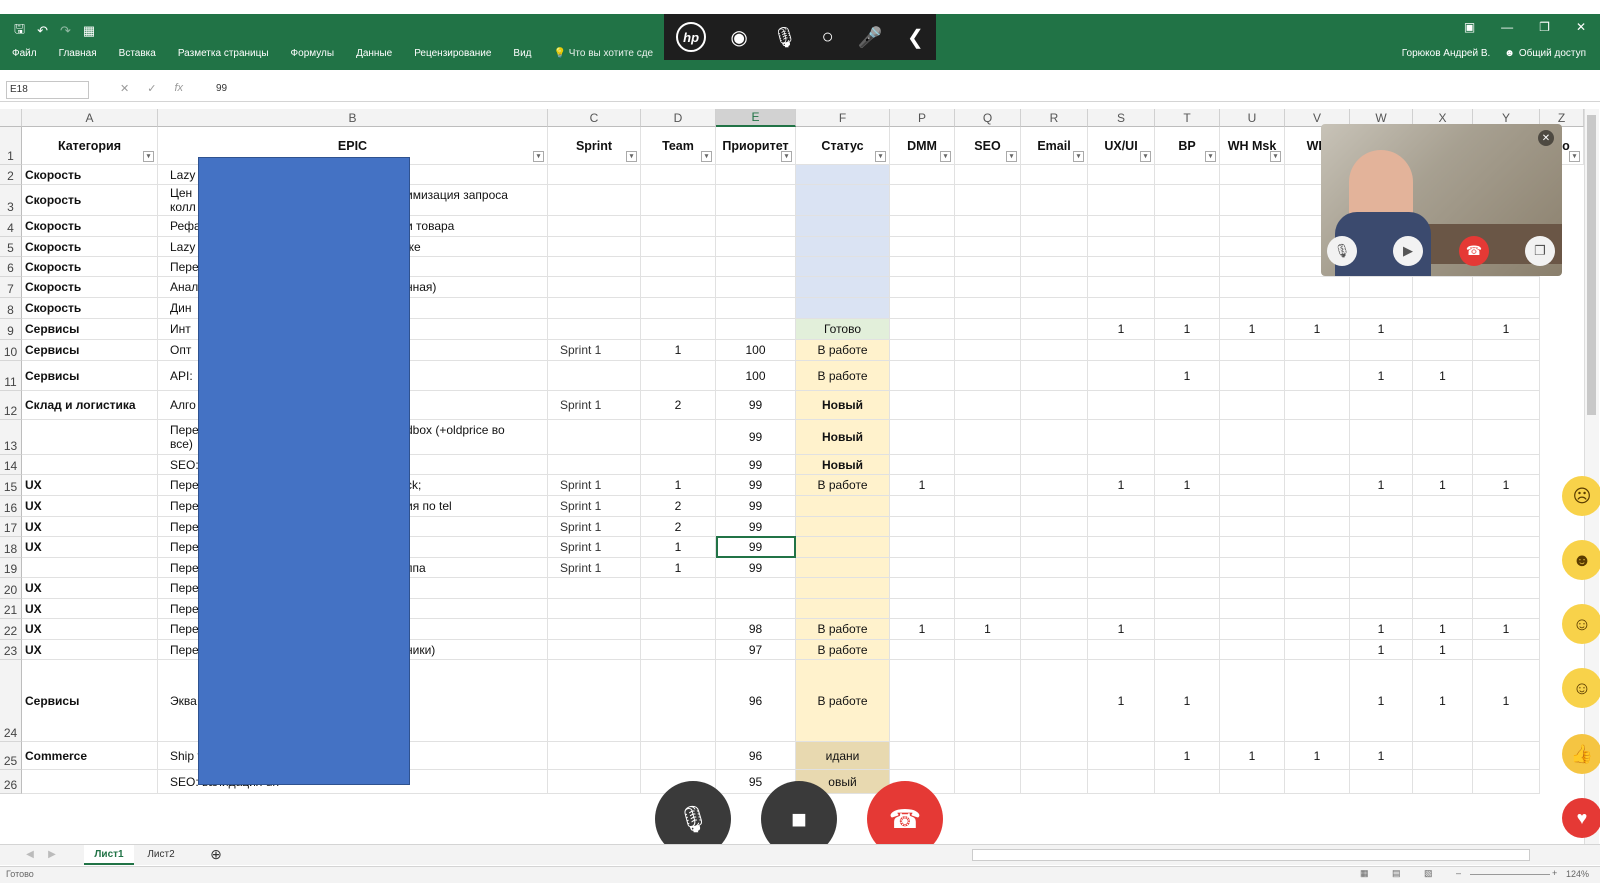 This screenshot has width=1600, height=895. I want to click on team-cell: 2, so click(678, 506).